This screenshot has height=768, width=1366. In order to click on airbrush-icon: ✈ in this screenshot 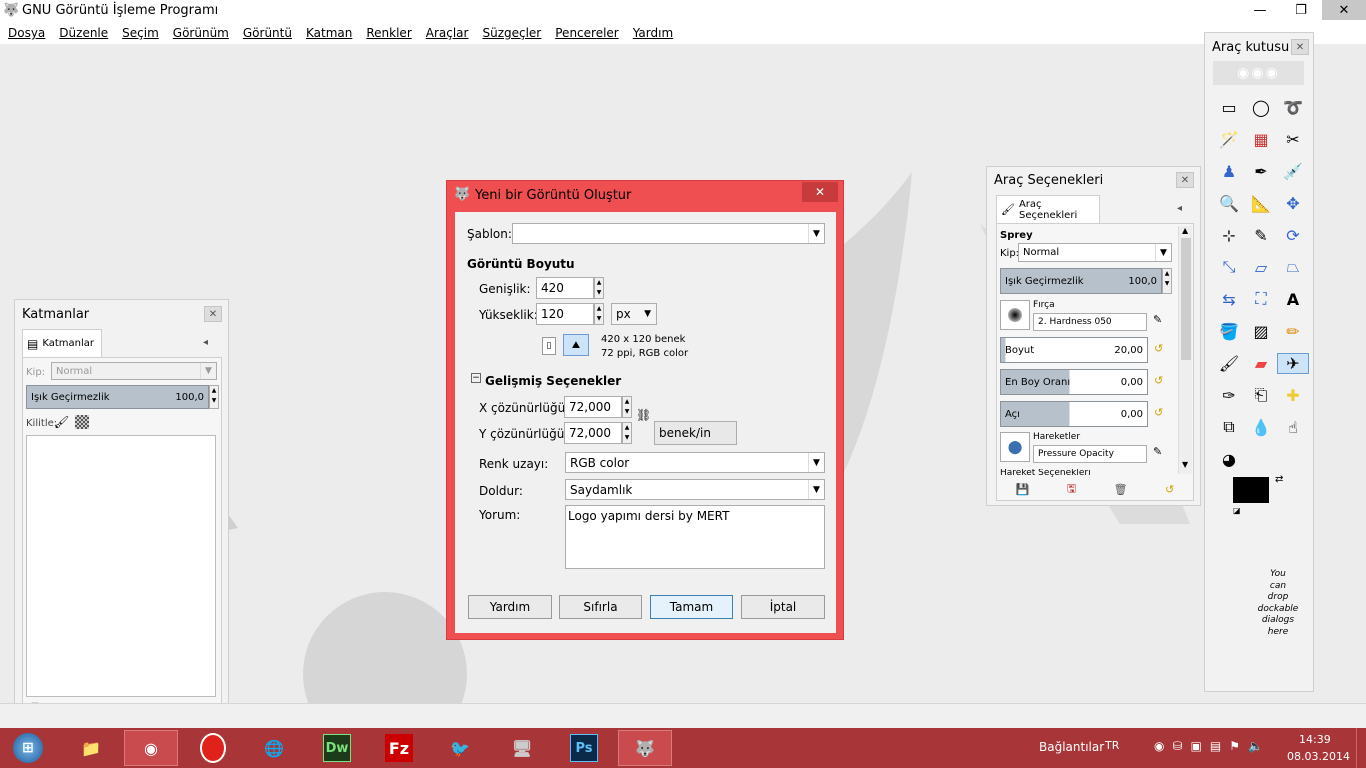, I will do `click(1293, 363)`.